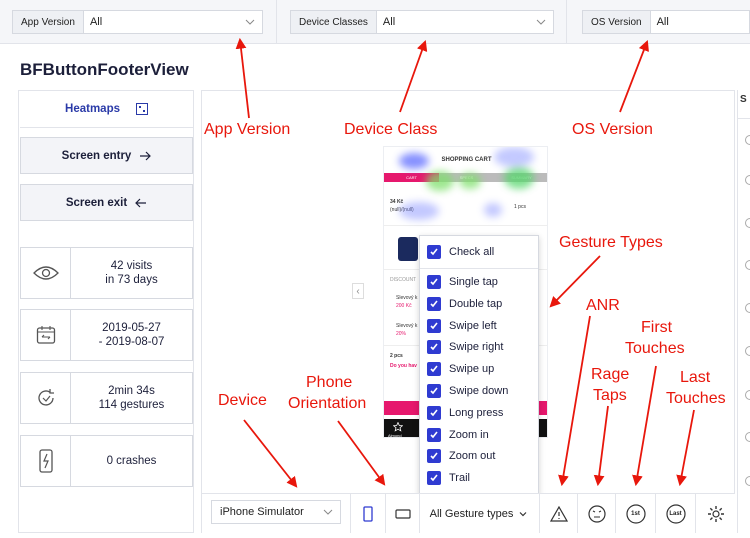  What do you see at coordinates (471, 513) in the screenshot?
I see `gesture-types-label: All Gesture types` at bounding box center [471, 513].